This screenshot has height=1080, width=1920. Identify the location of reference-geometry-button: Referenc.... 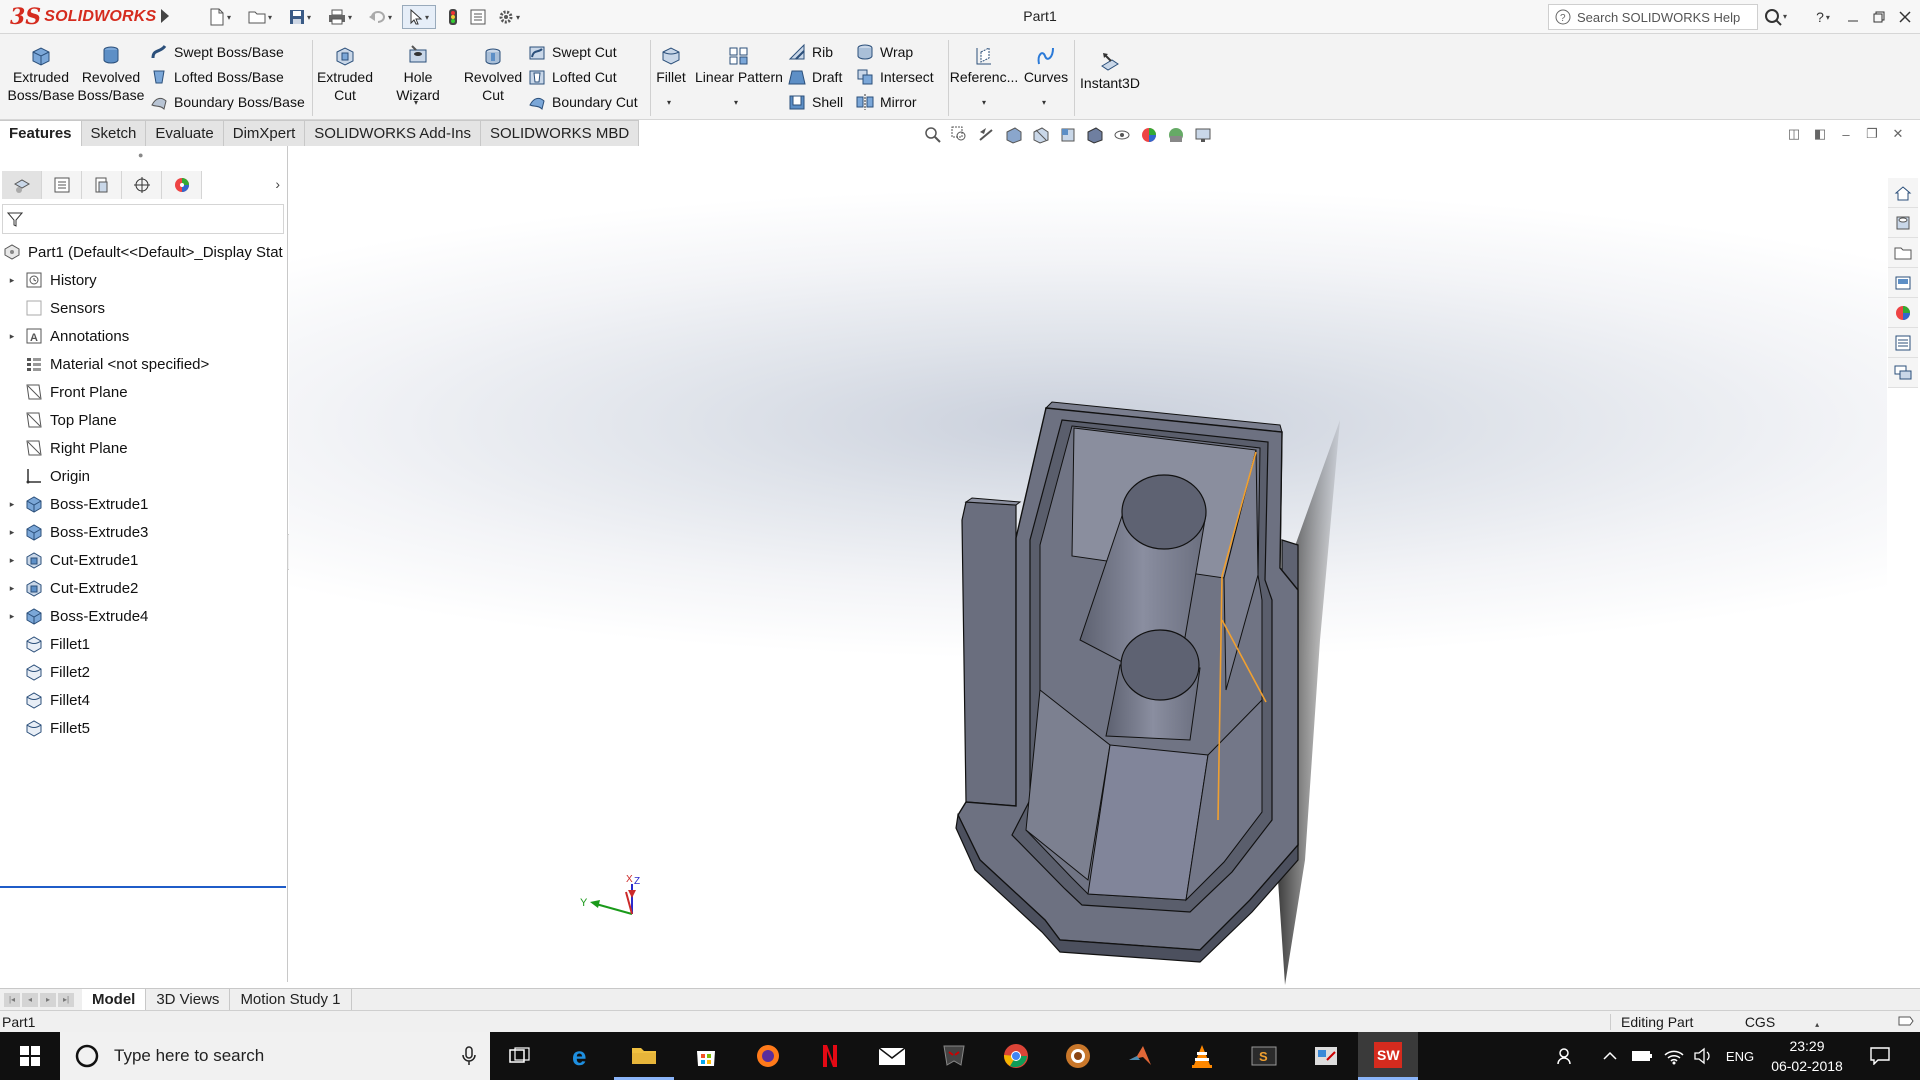
(984, 64).